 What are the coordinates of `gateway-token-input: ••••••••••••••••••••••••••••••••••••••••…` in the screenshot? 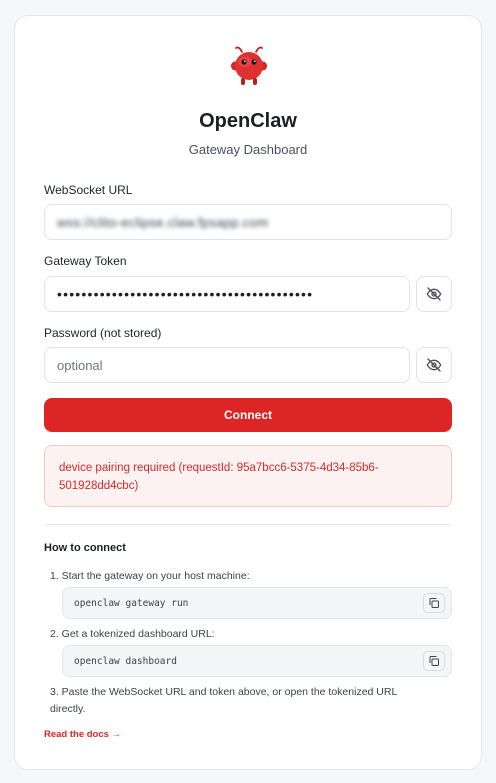 It's located at (227, 294).